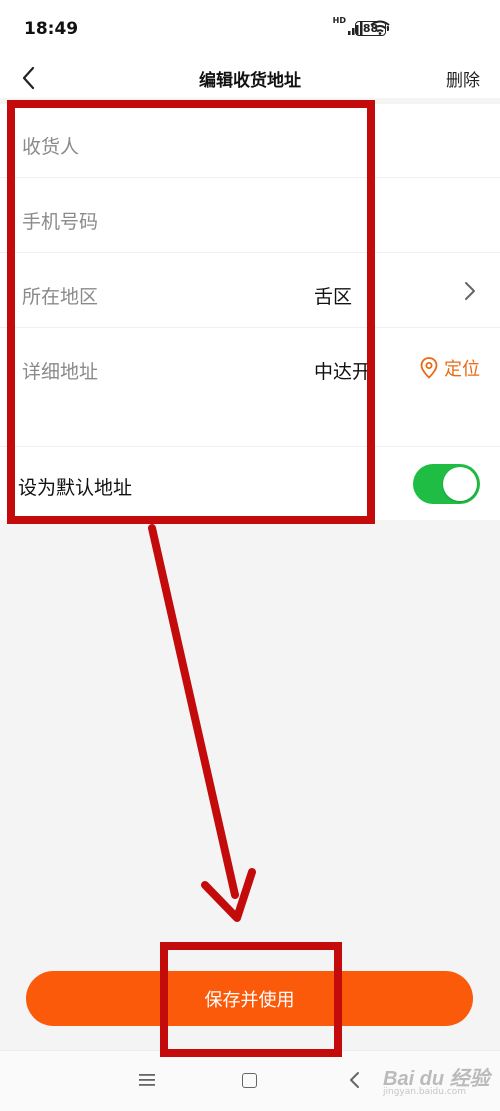 Image resolution: width=500 pixels, height=1111 pixels. What do you see at coordinates (460, 484) in the screenshot?
I see `toggle-knob` at bounding box center [460, 484].